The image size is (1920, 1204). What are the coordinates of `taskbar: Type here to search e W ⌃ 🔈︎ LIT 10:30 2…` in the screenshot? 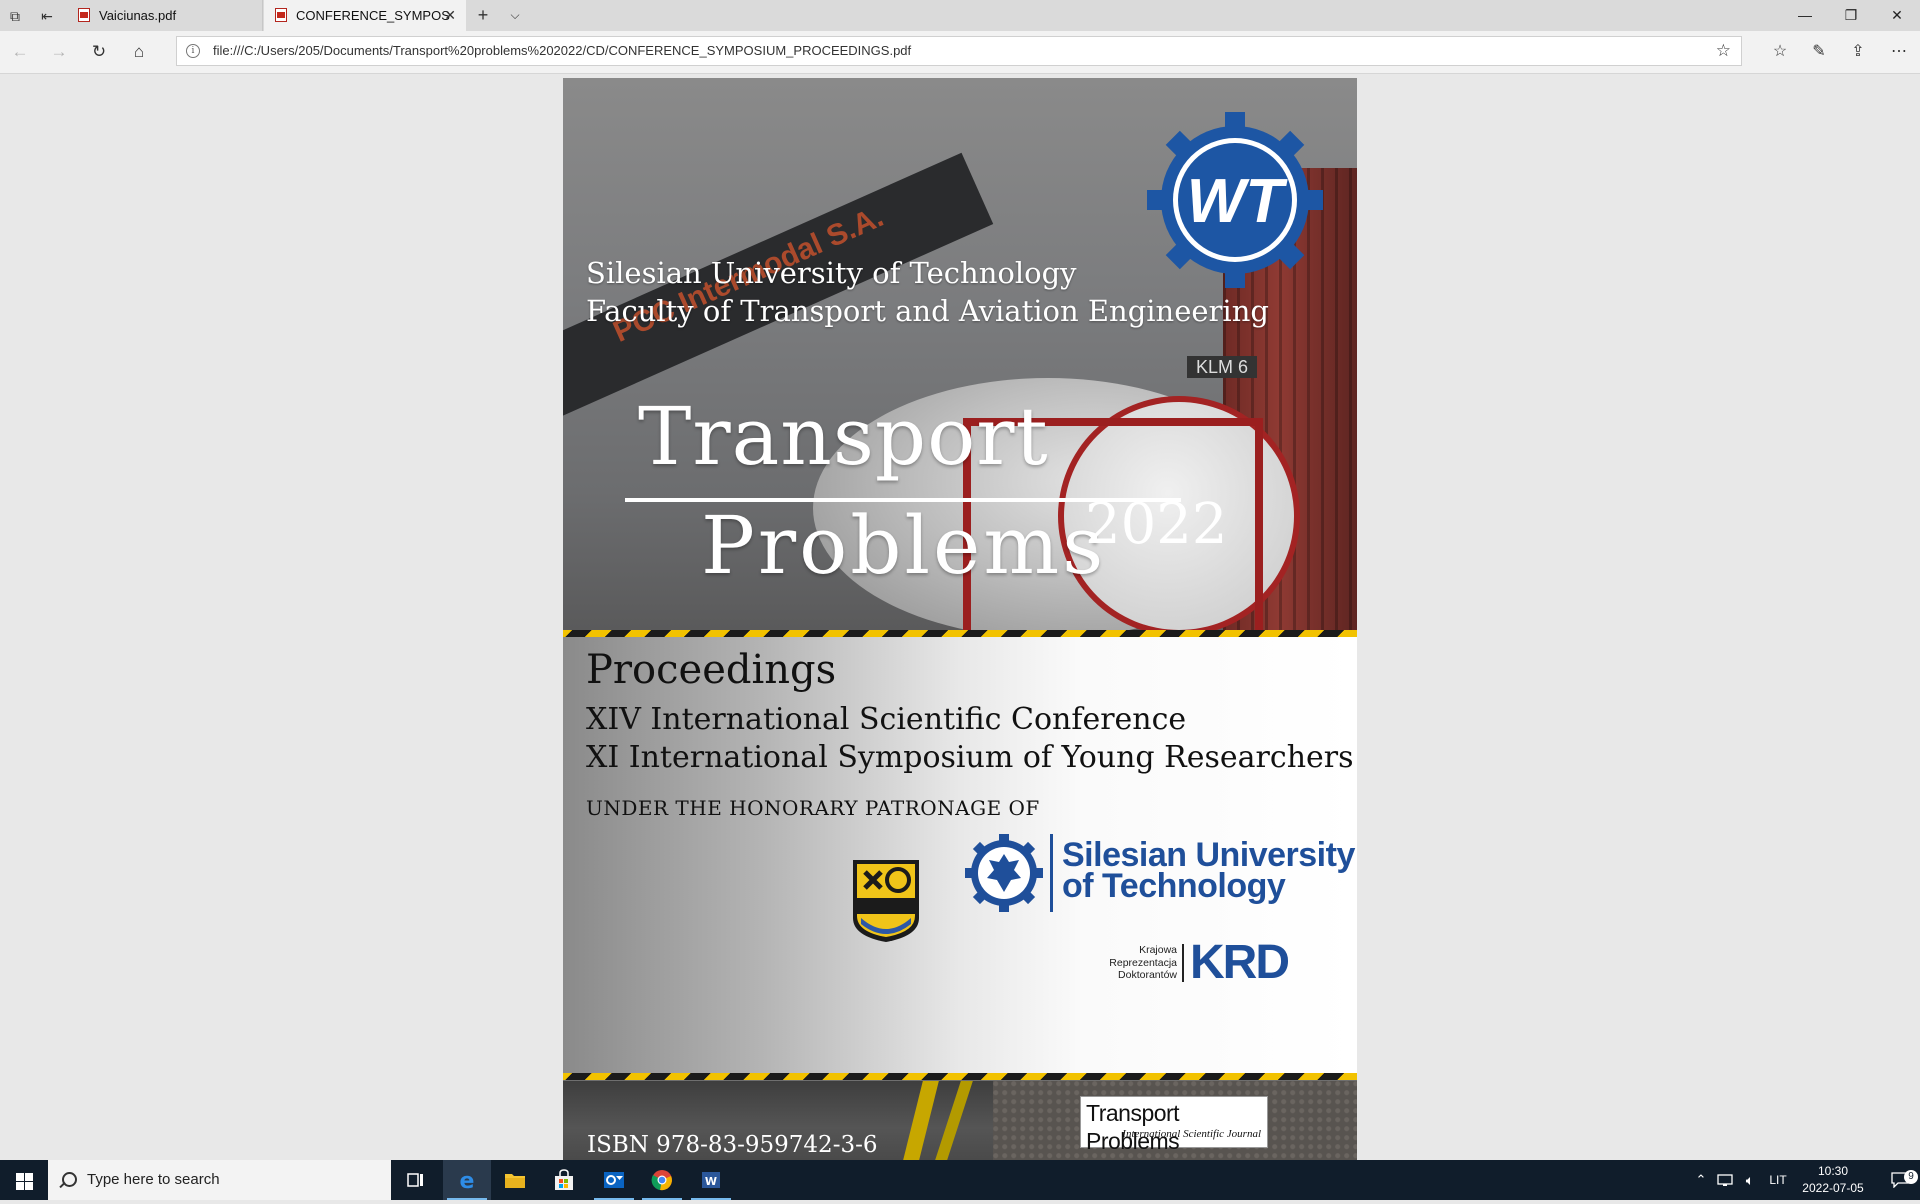 It's located at (960, 1180).